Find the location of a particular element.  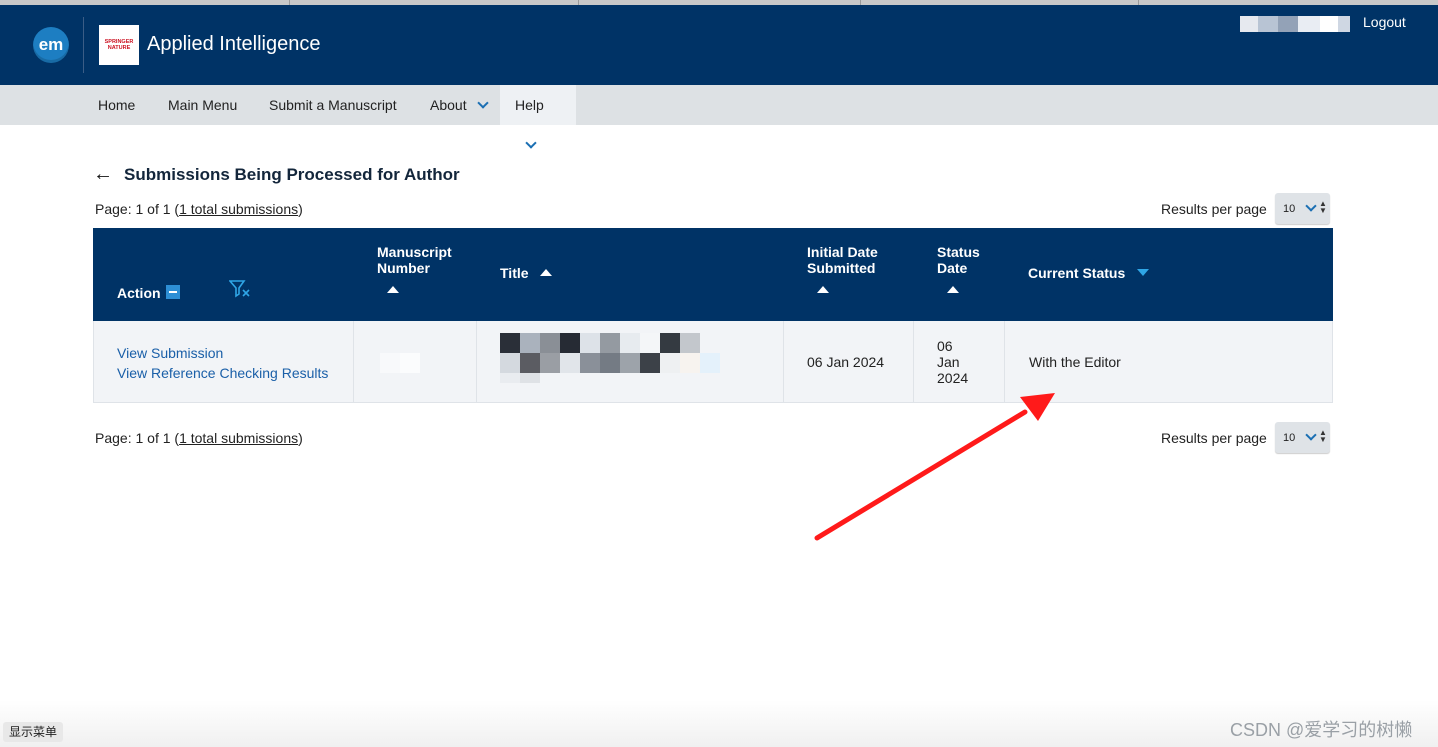

column-header-status-date: Status Date is located at coordinates (958, 270).